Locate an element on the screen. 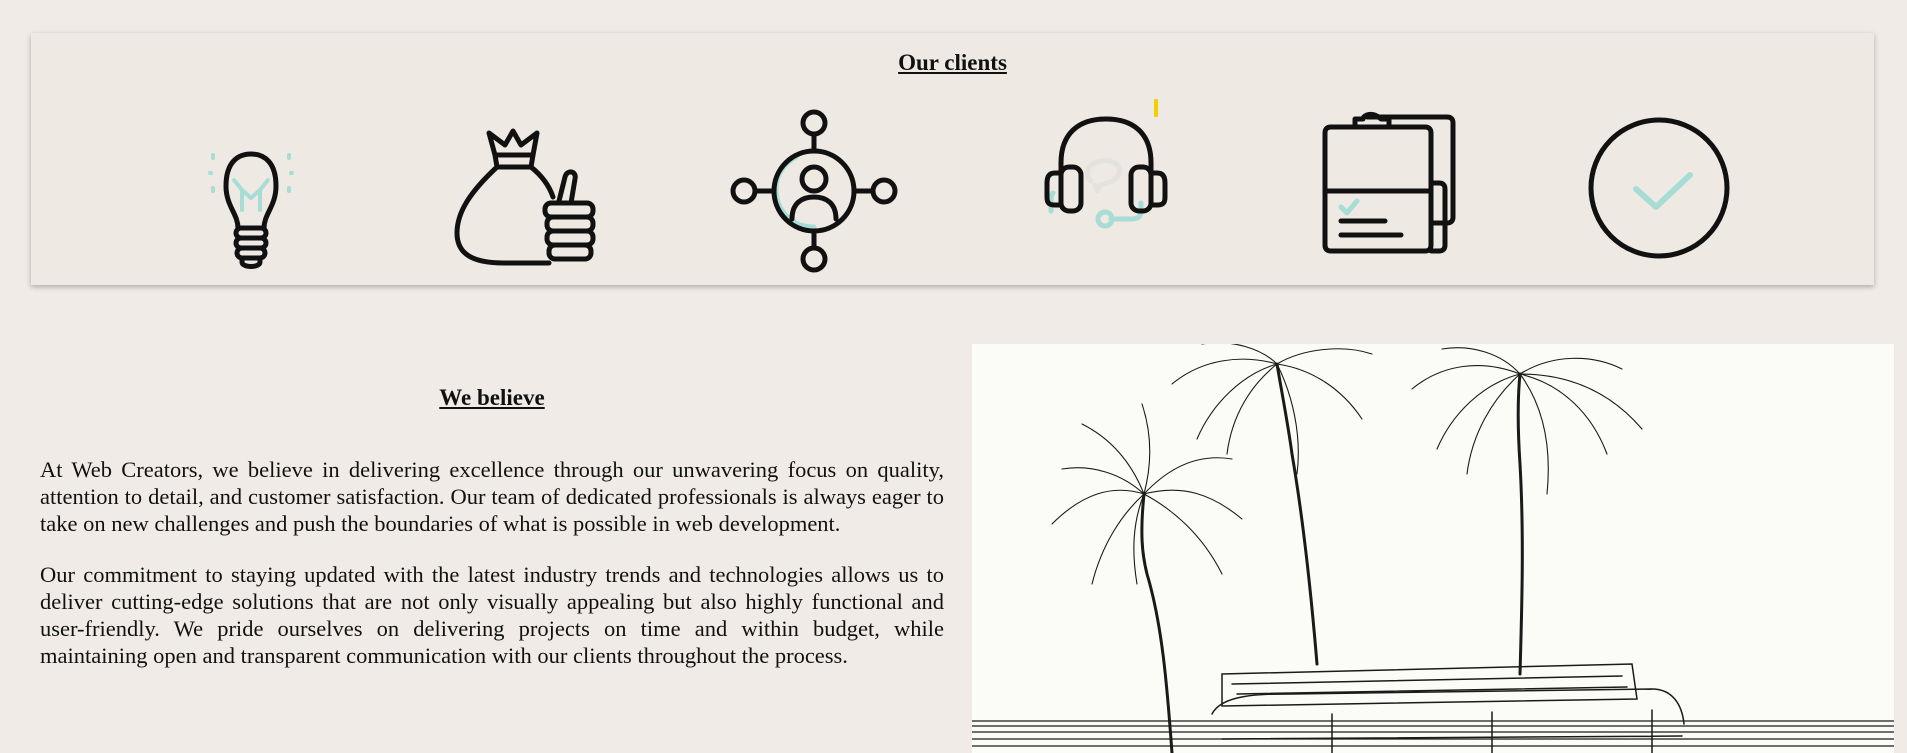 The width and height of the screenshot is (1907, 753). network-person-icon is located at coordinates (814, 193).